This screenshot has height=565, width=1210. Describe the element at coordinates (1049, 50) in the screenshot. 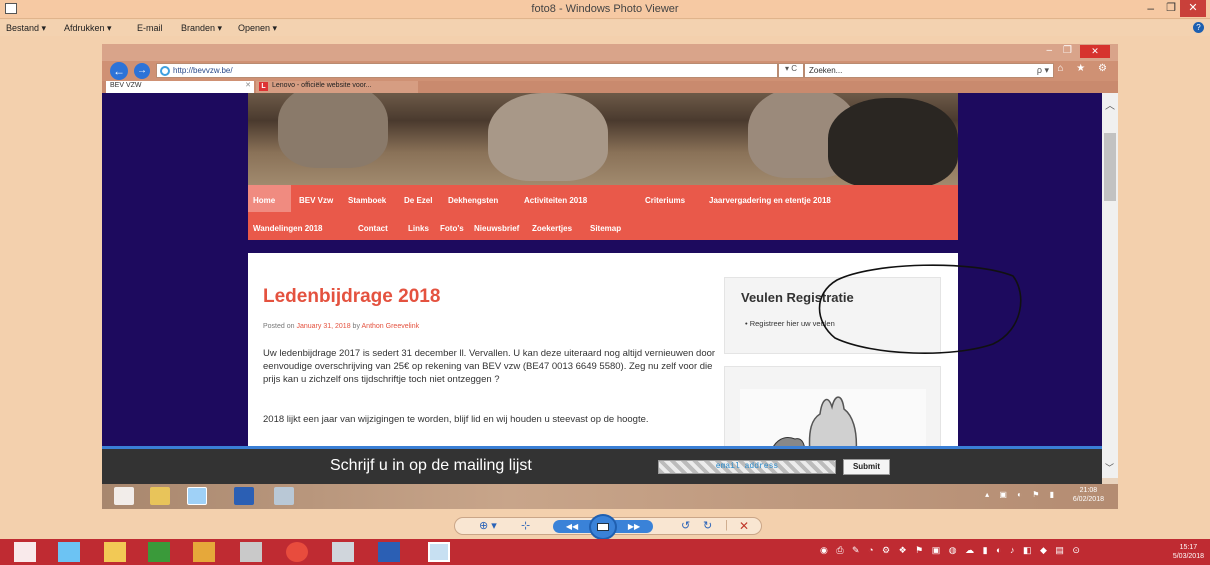

I see `ie-minimize-icon: –` at that location.